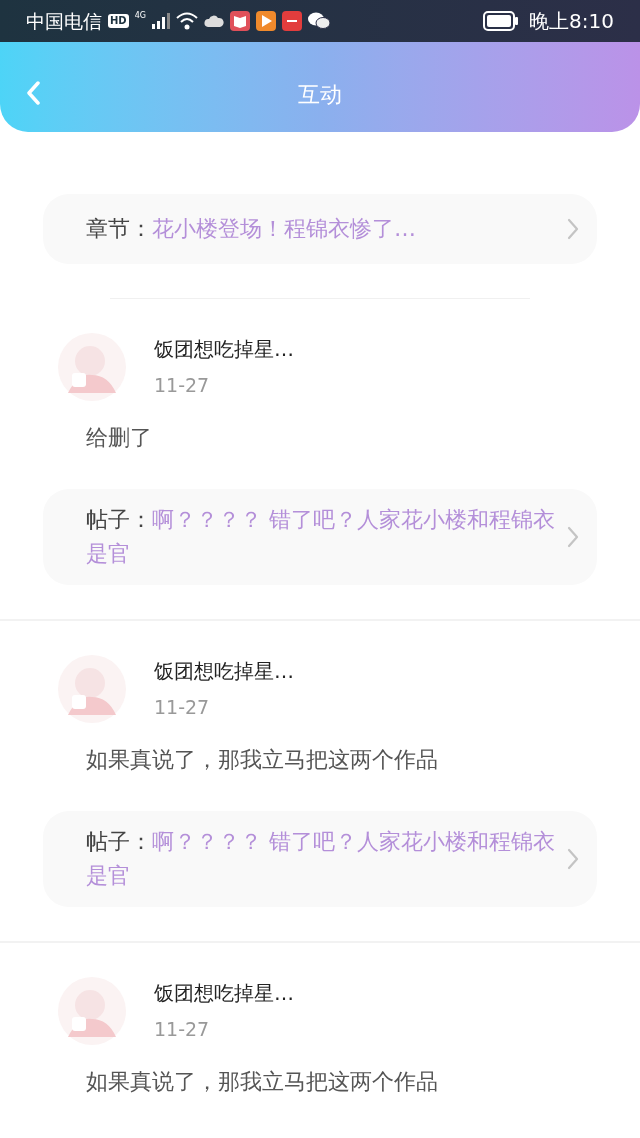 Image resolution: width=640 pixels, height=1138 pixels. I want to click on store-app-icon, so click(291, 21).